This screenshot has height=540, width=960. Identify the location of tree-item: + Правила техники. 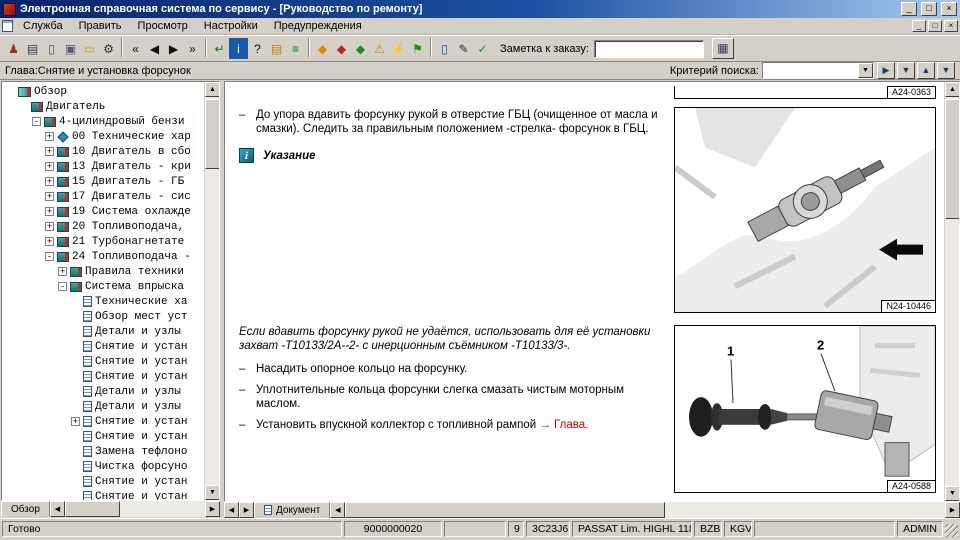
(103, 271).